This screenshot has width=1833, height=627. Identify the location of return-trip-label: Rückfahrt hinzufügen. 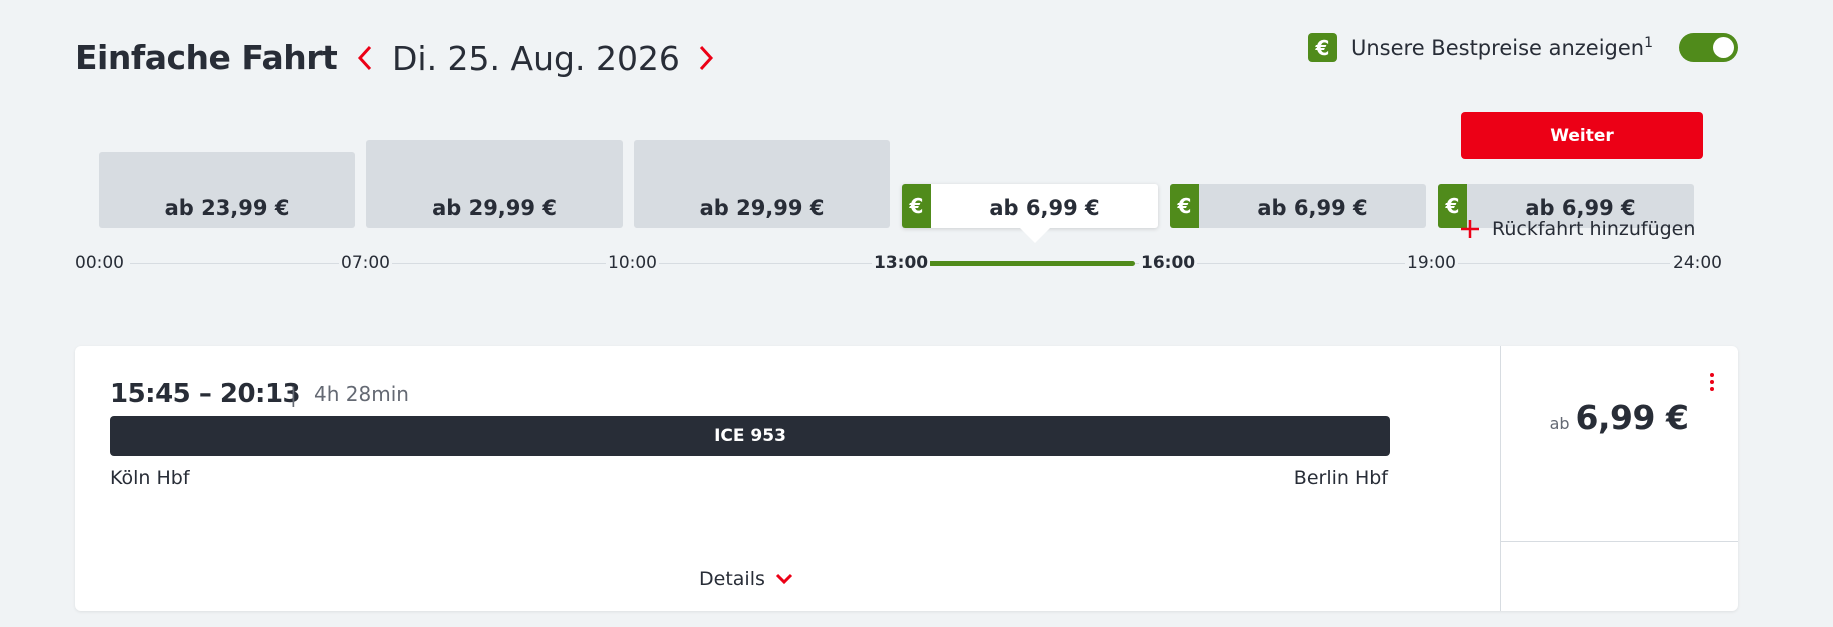
(1594, 229).